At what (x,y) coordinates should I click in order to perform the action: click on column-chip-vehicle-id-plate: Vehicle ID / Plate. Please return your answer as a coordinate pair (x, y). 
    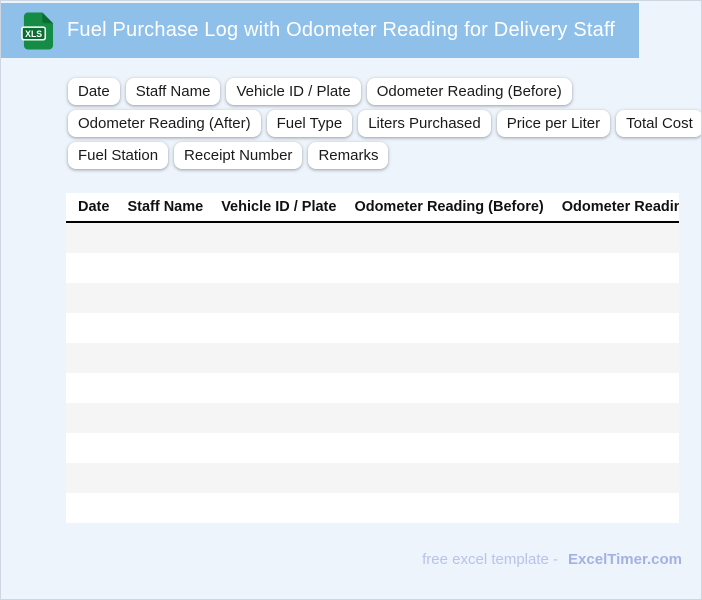
    Looking at the image, I should click on (293, 91).